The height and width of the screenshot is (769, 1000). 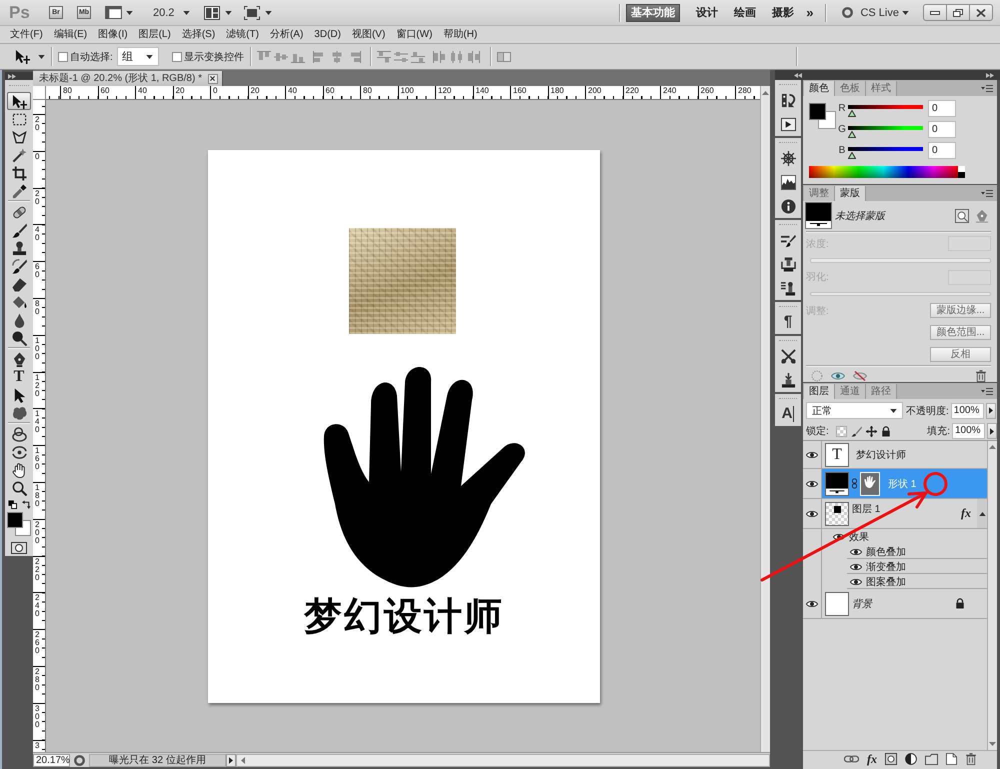 I want to click on opacity-field: 100%, so click(x=967, y=410).